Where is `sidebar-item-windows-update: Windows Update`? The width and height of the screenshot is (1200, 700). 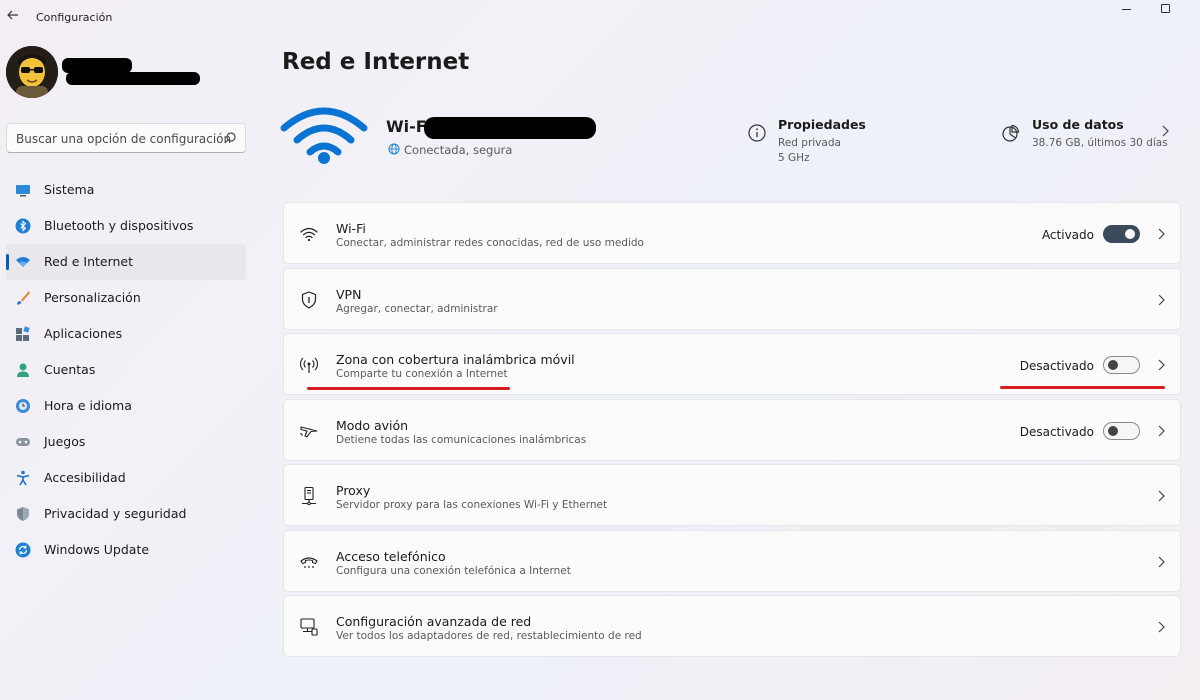 sidebar-item-windows-update: Windows Update is located at coordinates (126, 550).